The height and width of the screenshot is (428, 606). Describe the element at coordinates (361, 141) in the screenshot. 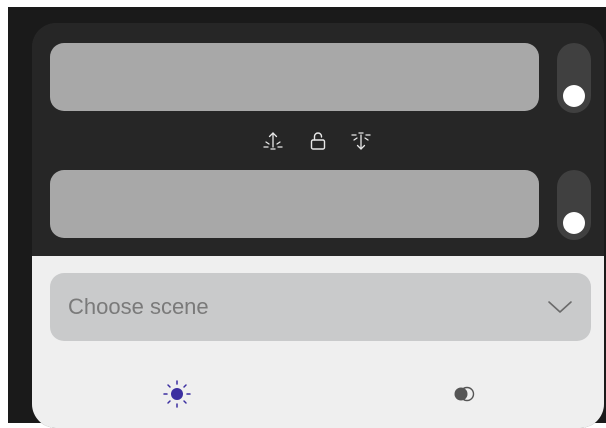

I see `tilt-down-icon` at that location.